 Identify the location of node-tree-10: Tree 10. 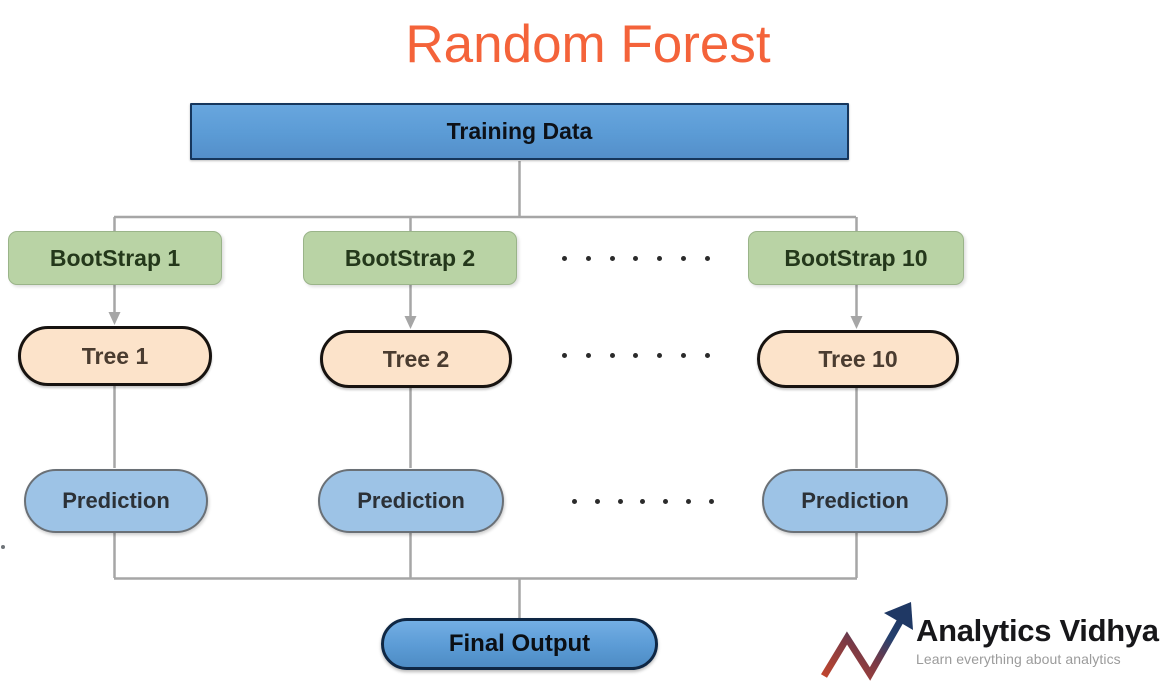
(858, 359).